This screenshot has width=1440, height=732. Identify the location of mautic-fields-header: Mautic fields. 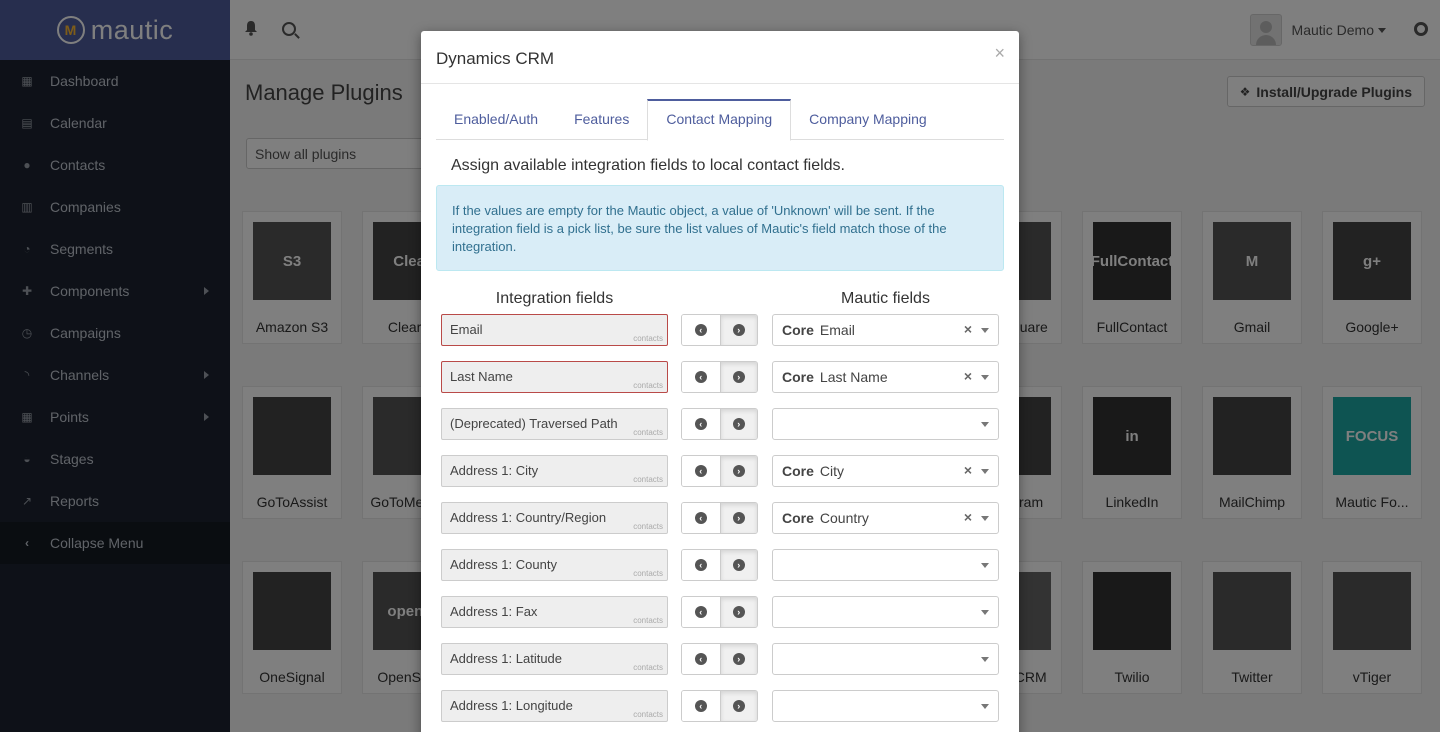
(885, 298).